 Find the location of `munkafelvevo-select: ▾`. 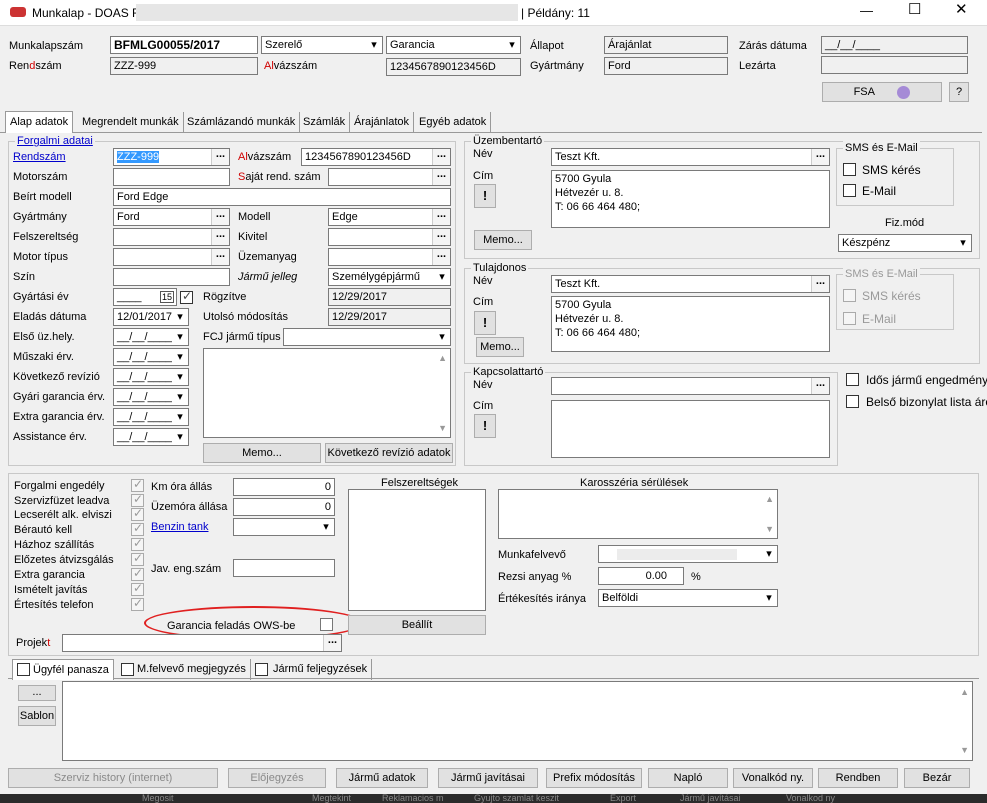

munkafelvevo-select: ▾ is located at coordinates (688, 554).